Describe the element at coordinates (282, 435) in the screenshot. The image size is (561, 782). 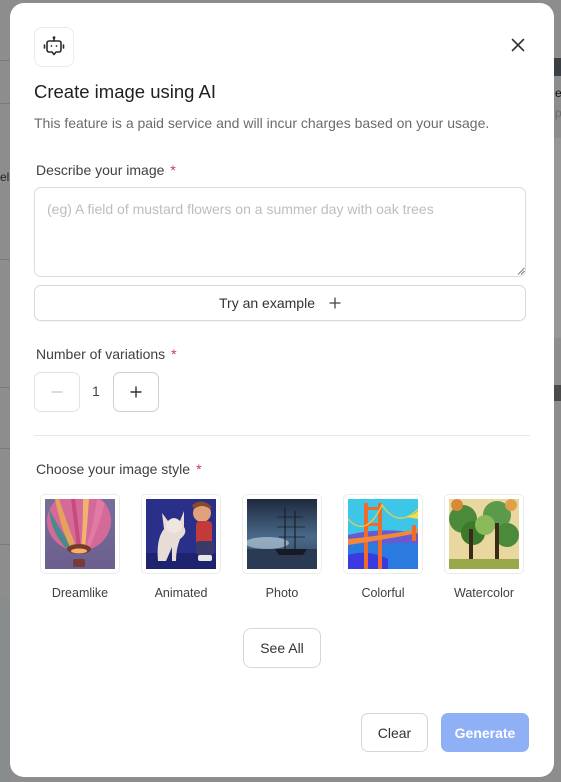
I see `section-divider` at that location.